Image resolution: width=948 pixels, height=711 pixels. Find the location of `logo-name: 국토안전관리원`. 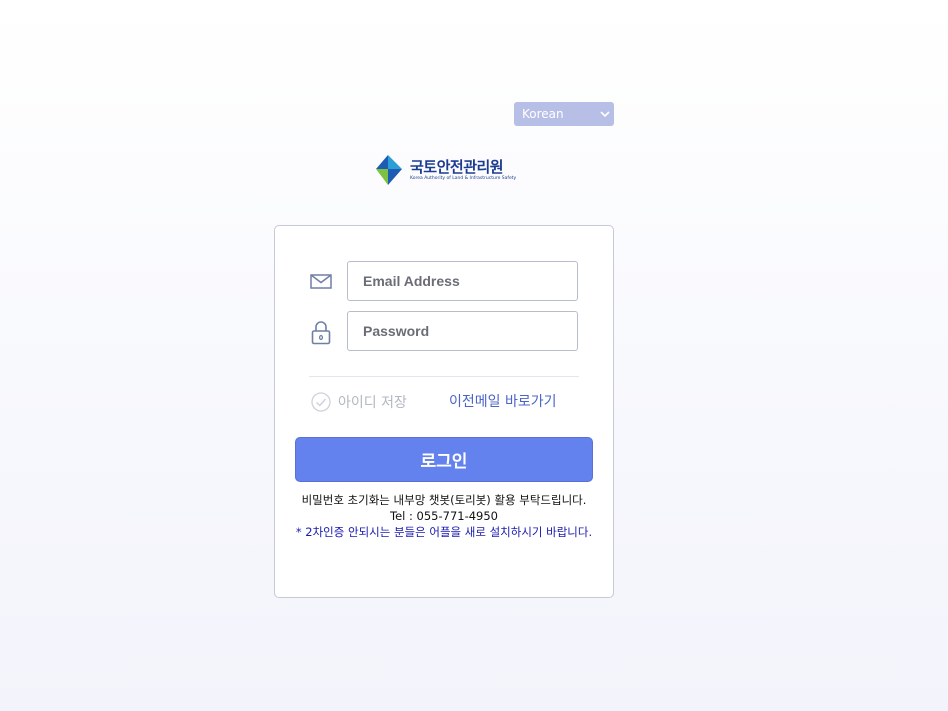

logo-name: 국토안전관리원 is located at coordinates (457, 166).